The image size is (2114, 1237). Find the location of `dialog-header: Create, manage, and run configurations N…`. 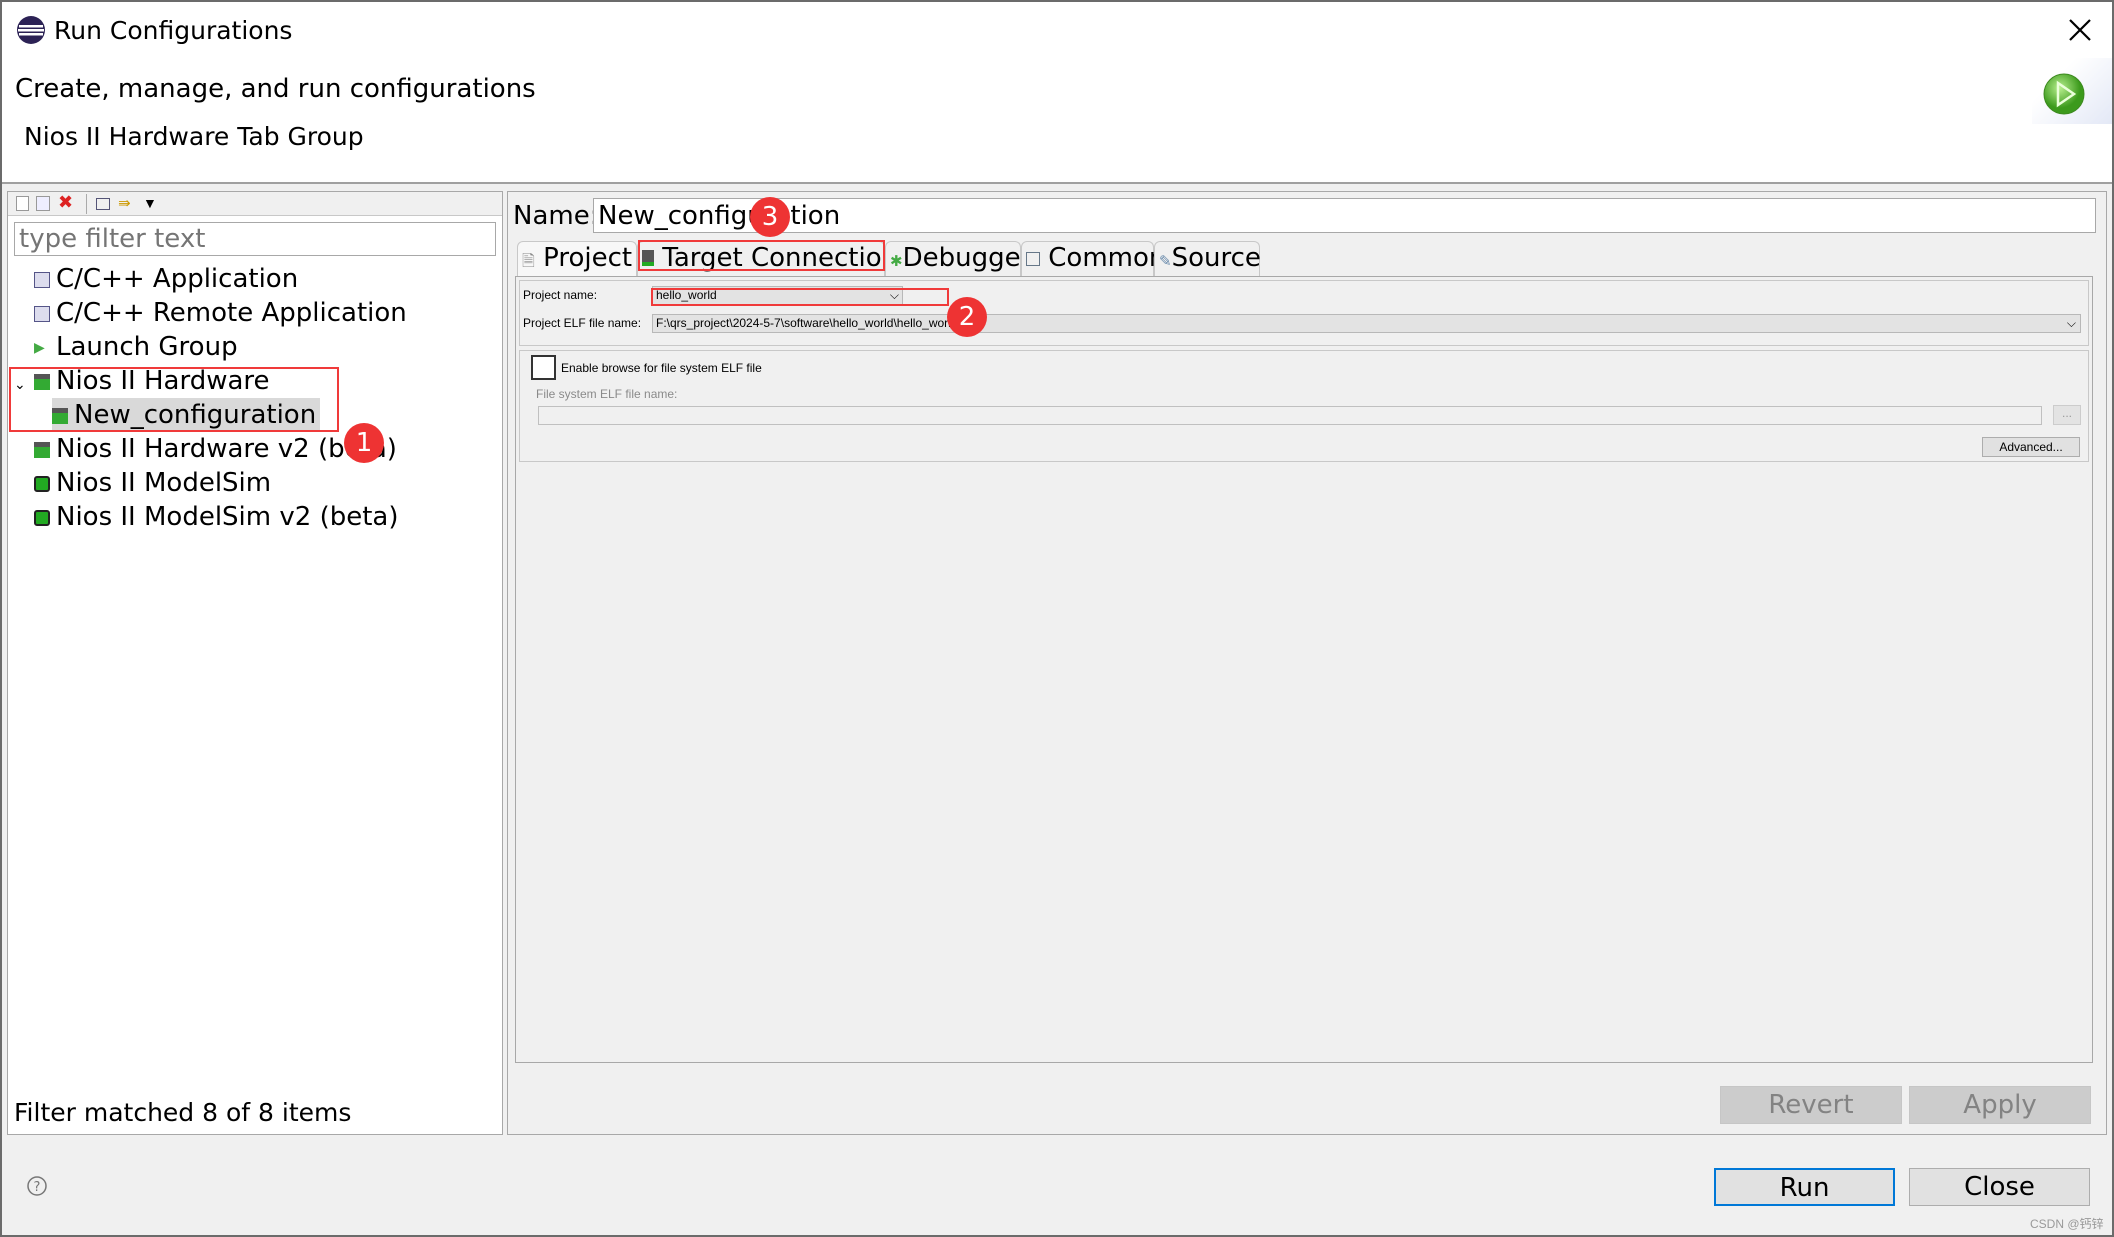

dialog-header: Create, manage, and run configurations N… is located at coordinates (1057, 121).